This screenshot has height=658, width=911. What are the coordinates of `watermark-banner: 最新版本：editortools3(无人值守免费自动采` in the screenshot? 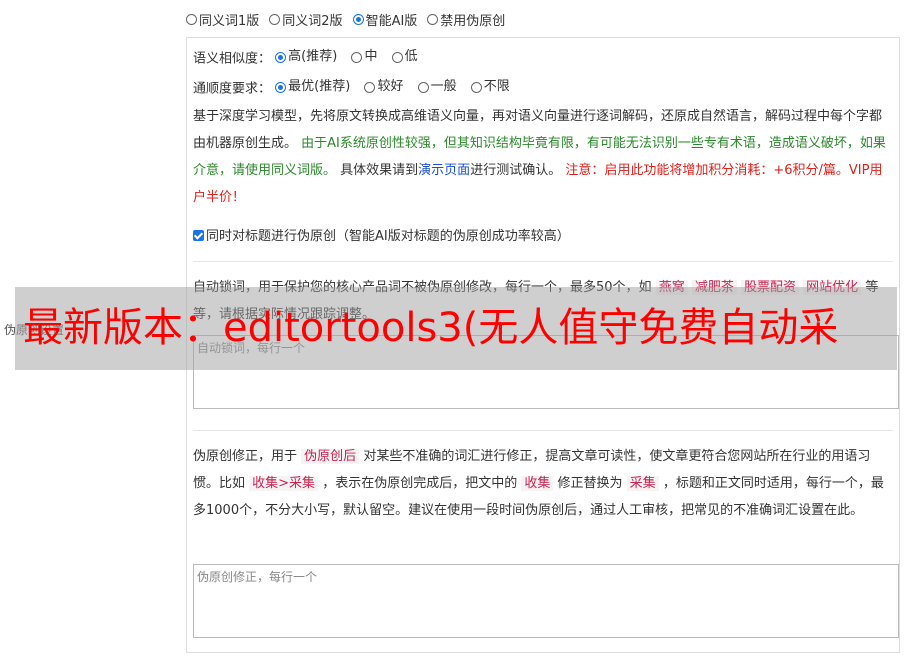 It's located at (456, 328).